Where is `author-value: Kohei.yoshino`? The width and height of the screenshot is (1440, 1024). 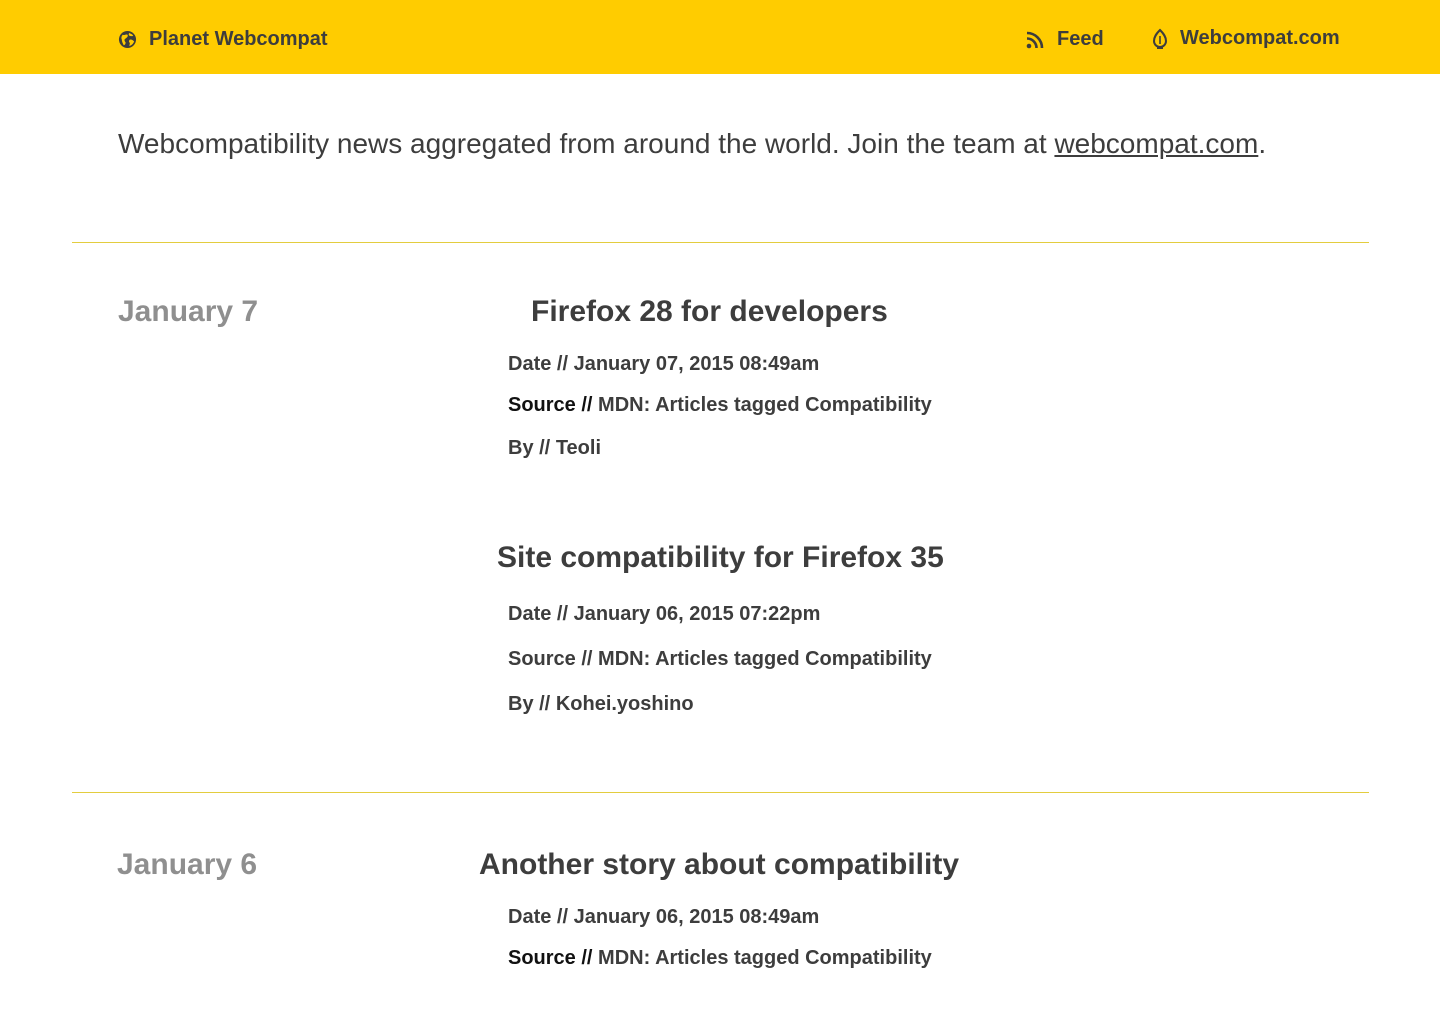
author-value: Kohei.yoshino is located at coordinates (624, 704).